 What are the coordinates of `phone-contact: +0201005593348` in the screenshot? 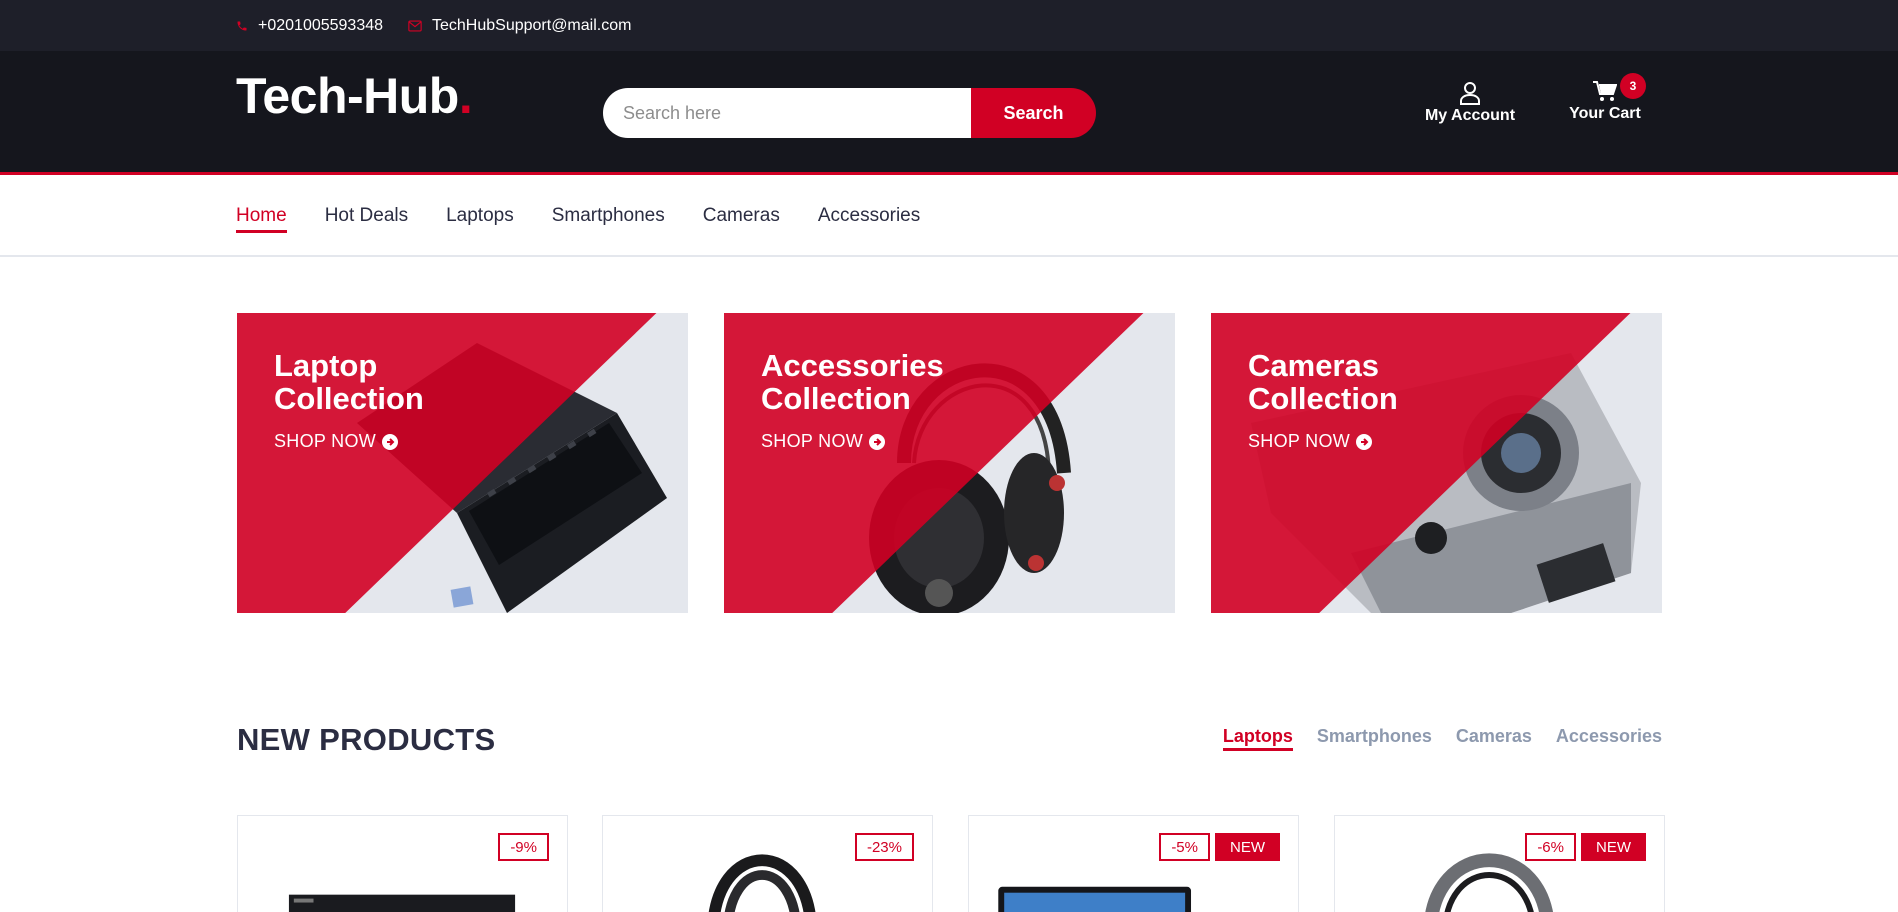 It's located at (309, 26).